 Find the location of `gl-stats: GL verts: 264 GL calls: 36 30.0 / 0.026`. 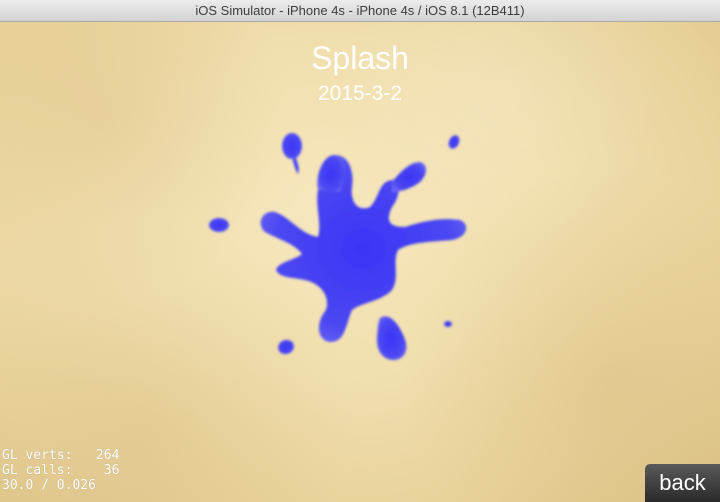

gl-stats: GL verts: 264 GL calls: 36 30.0 / 0.026 is located at coordinates (60, 470).